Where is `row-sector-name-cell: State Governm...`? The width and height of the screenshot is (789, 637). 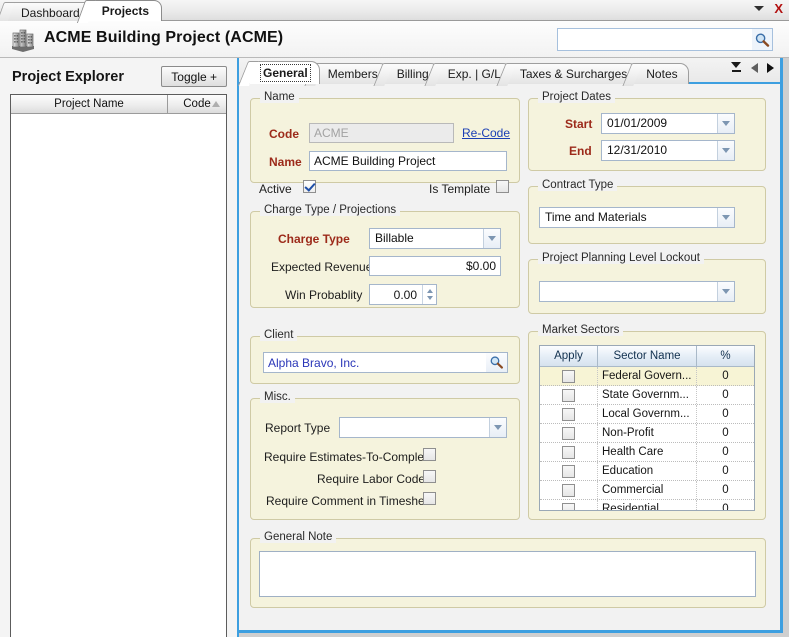
row-sector-name-cell: State Governm... is located at coordinates (647, 395).